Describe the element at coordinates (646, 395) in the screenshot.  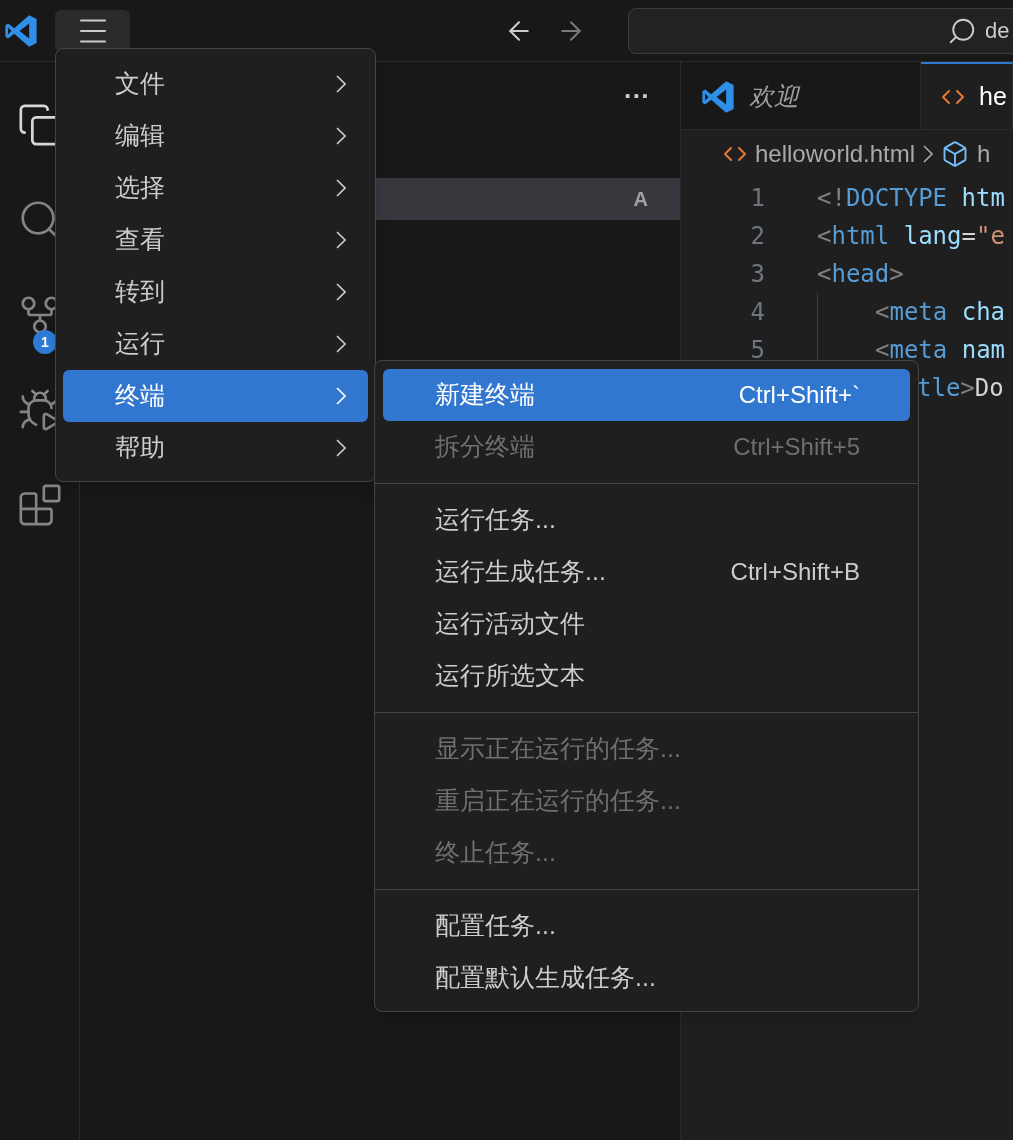
I see `menu-item: 新建终端 Ctrl+Shift+`` at that location.